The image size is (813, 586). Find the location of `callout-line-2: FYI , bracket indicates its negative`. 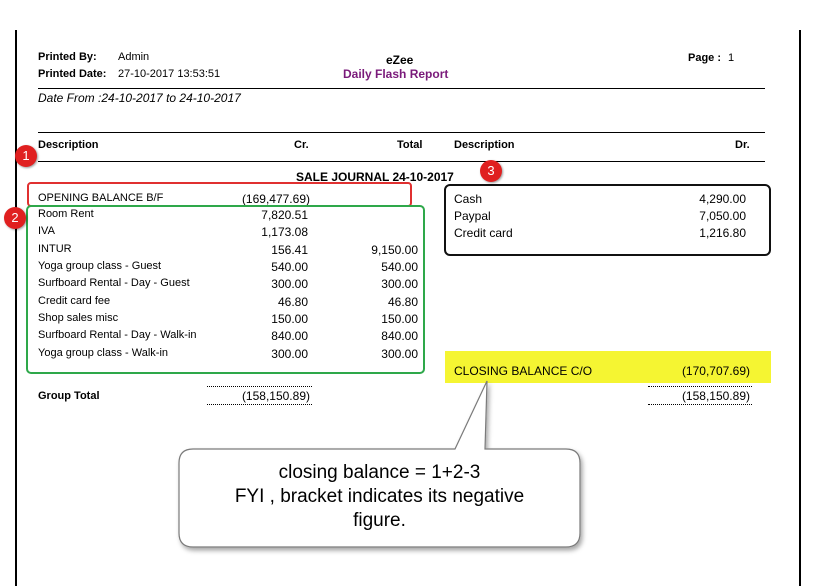

callout-line-2: FYI , bracket indicates its negative is located at coordinates (379, 496).